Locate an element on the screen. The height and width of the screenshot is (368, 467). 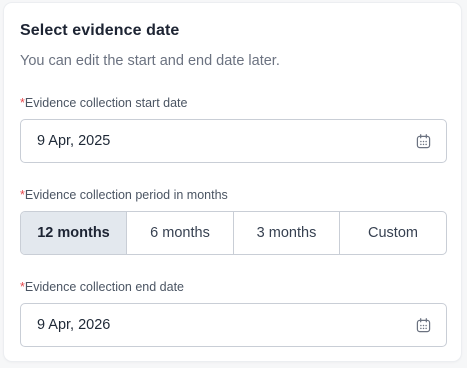
period-segmented-control: 12 months 6 months 3 months Custom is located at coordinates (233, 233).